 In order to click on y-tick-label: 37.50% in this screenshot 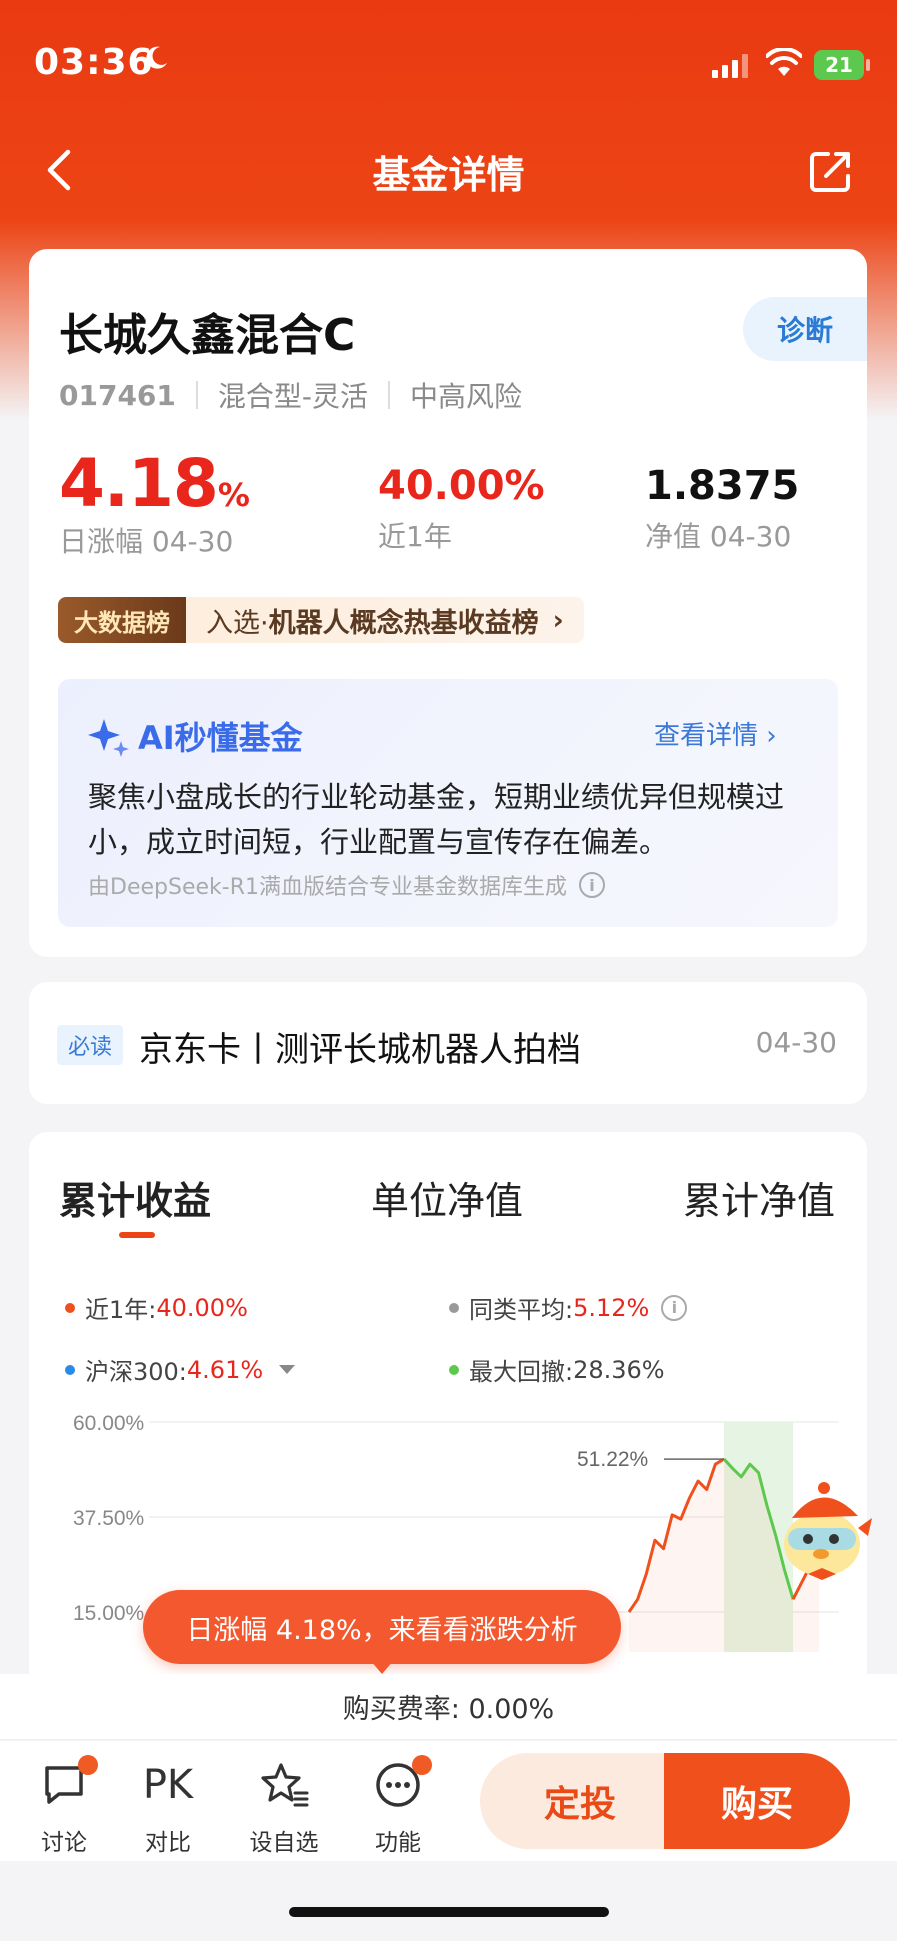, I will do `click(108, 1518)`.